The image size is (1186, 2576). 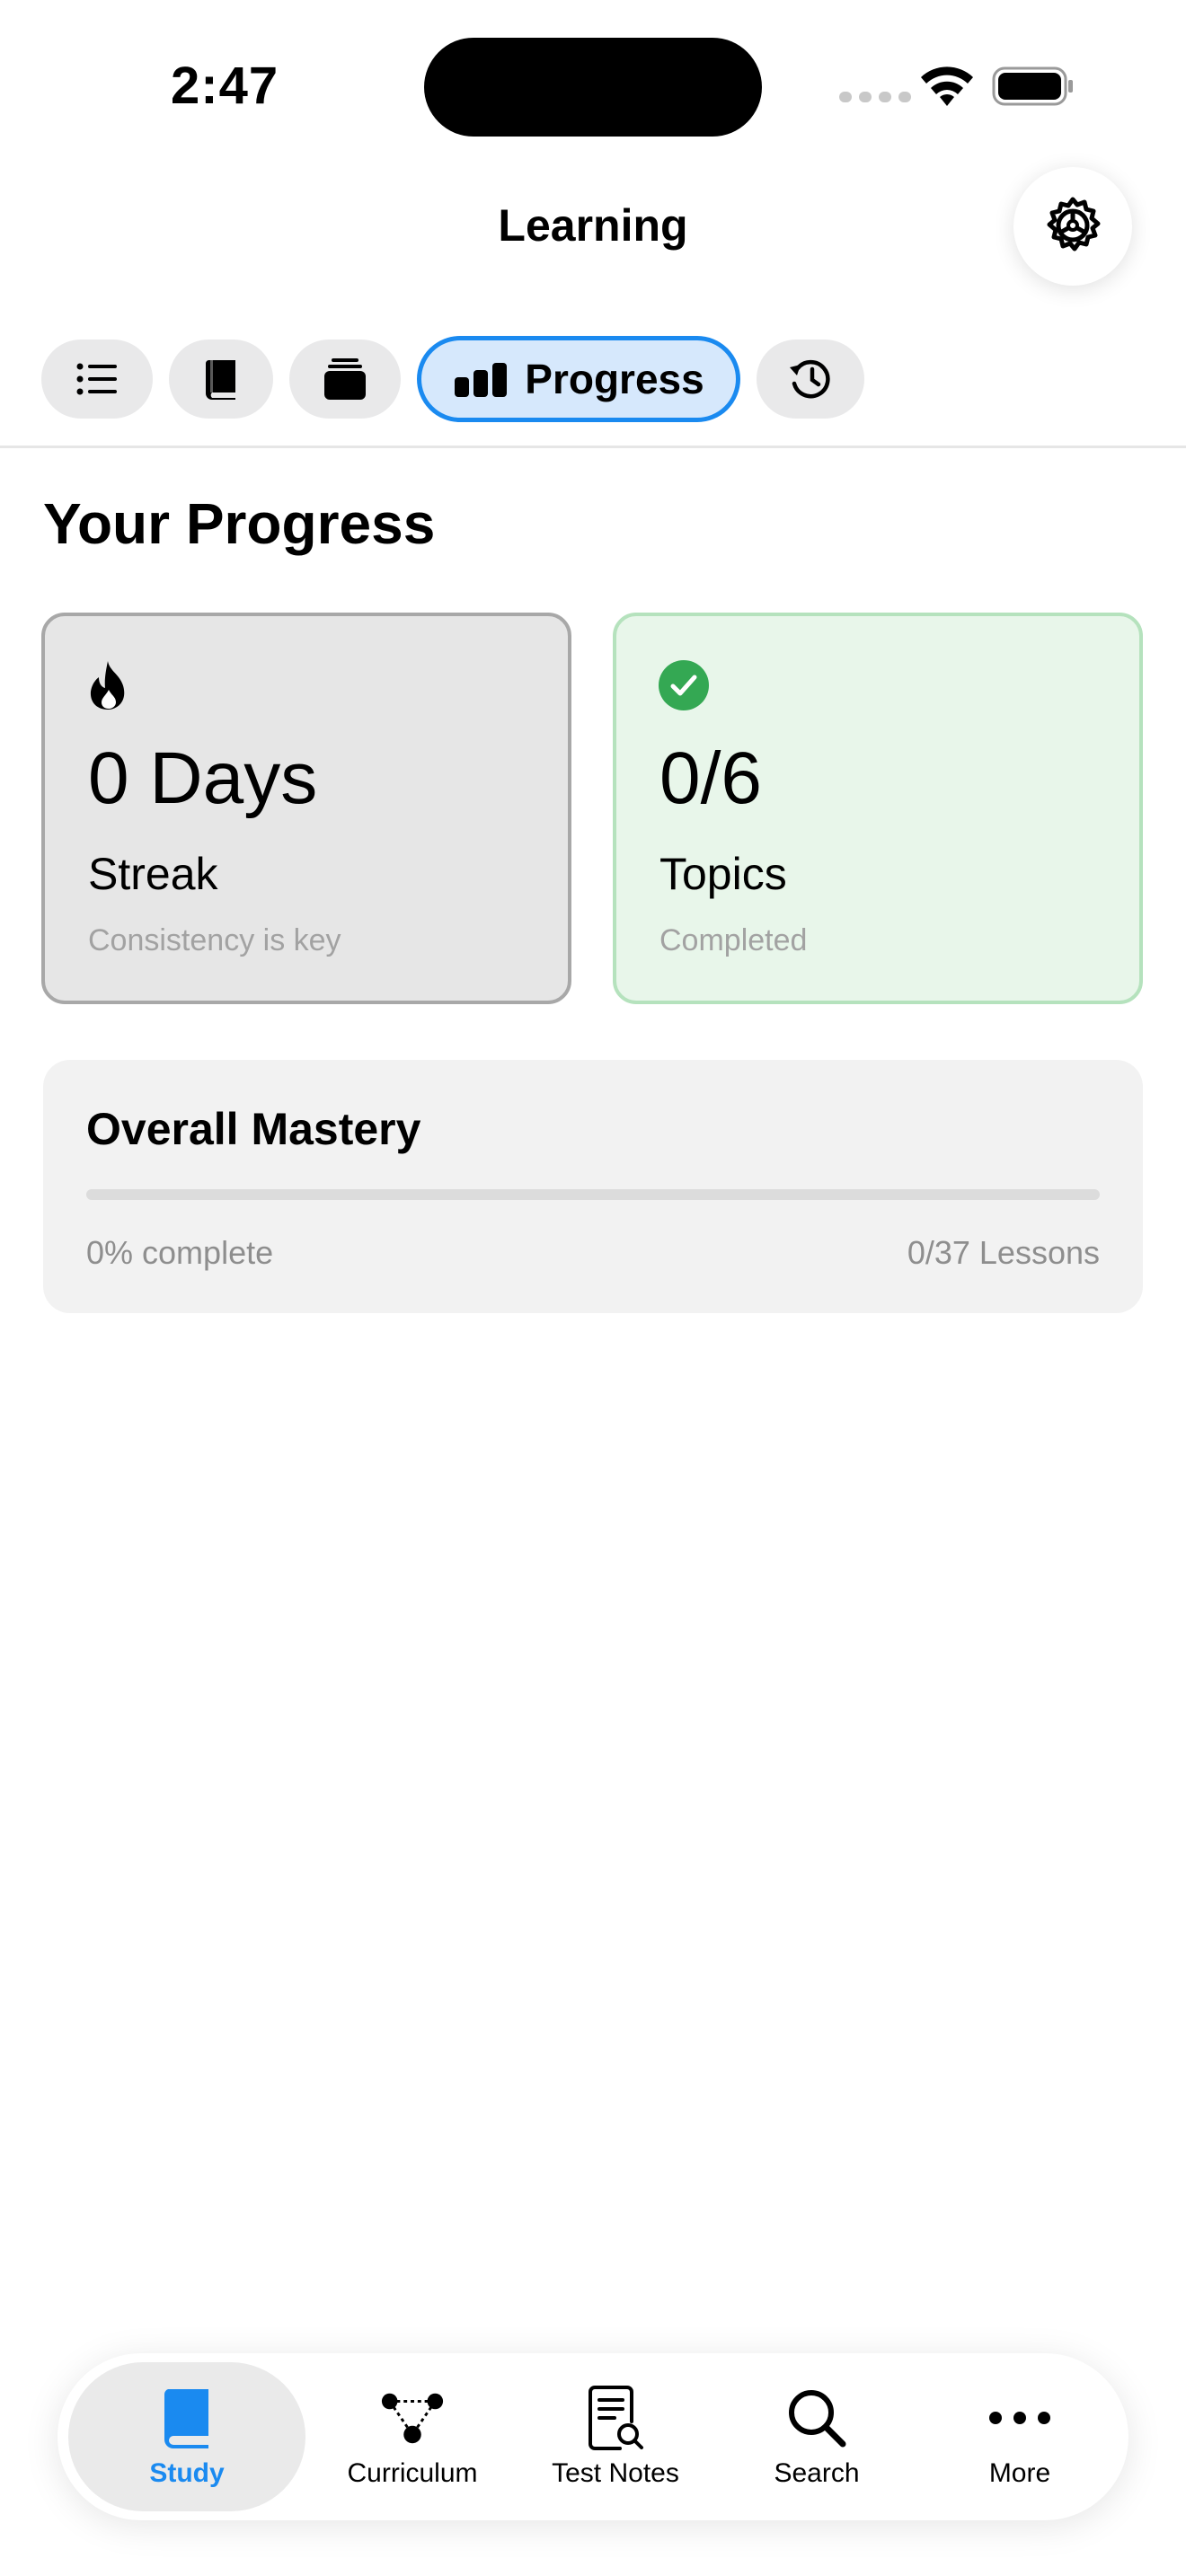 I want to click on bottom-tab-bar: Study Curriculum Test Notes Search More, so click(x=593, y=2436).